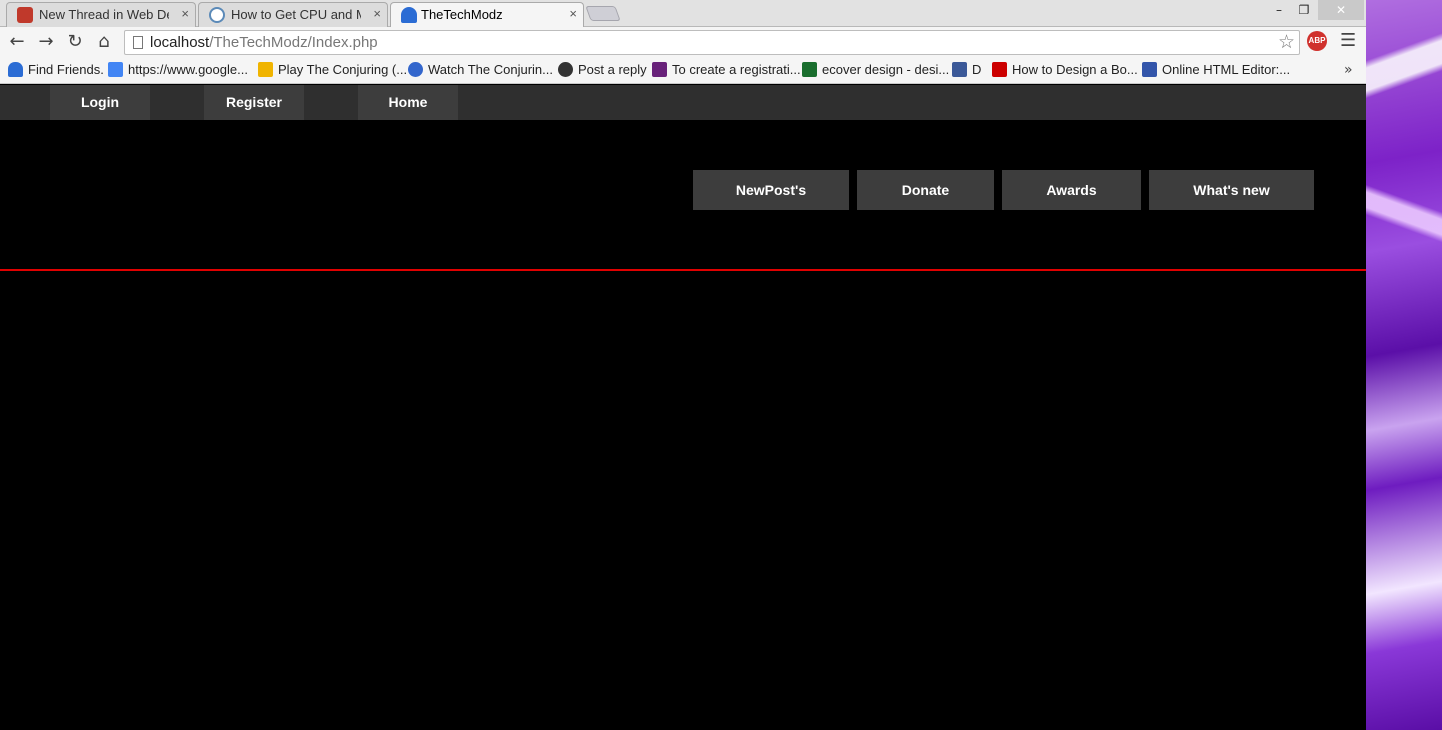  Describe the element at coordinates (1348, 70) in the screenshot. I see `bookmarks-overflow-button: »` at that location.